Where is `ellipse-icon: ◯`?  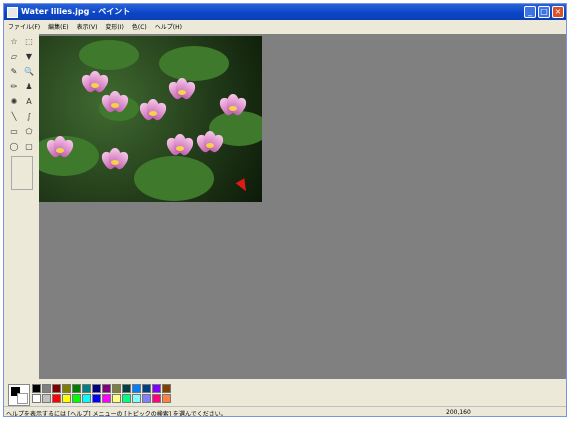 ellipse-icon: ◯ is located at coordinates (14, 147).